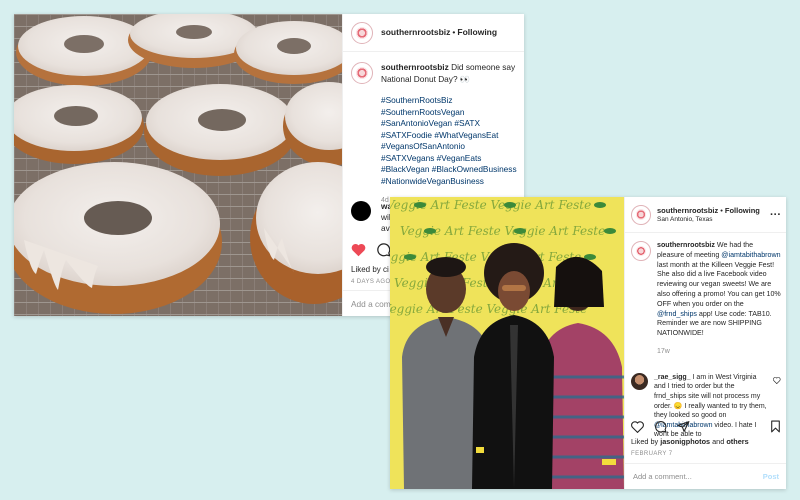  I want to click on post-date: 4 DAYS AGO, so click(371, 282).